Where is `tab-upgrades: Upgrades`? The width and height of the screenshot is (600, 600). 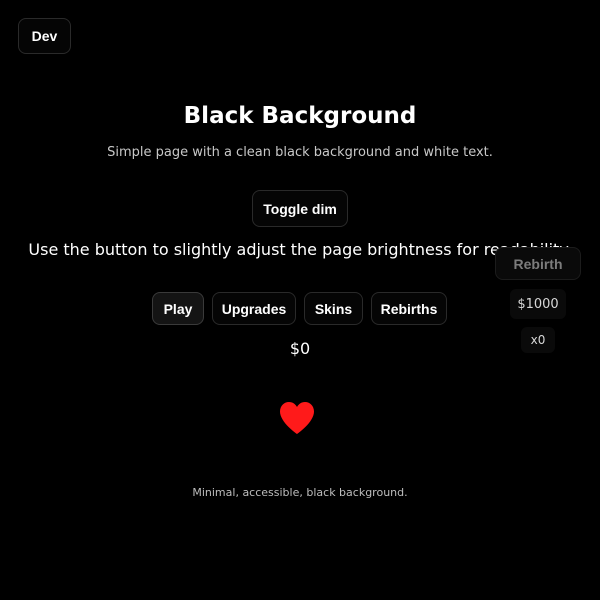 tab-upgrades: Upgrades is located at coordinates (254, 308).